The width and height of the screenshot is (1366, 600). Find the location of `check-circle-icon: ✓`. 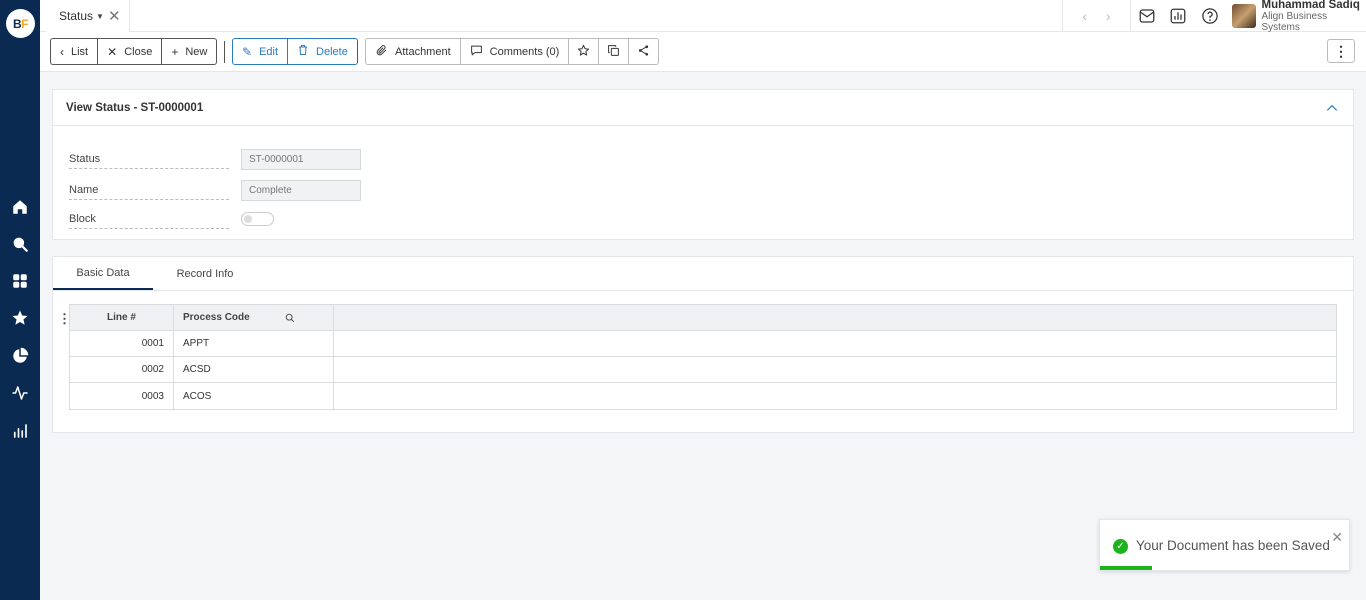

check-circle-icon: ✓ is located at coordinates (1120, 546).